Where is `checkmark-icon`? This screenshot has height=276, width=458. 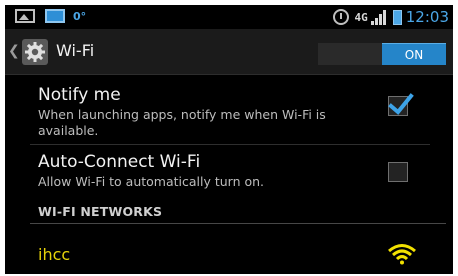 checkmark-icon is located at coordinates (401, 104).